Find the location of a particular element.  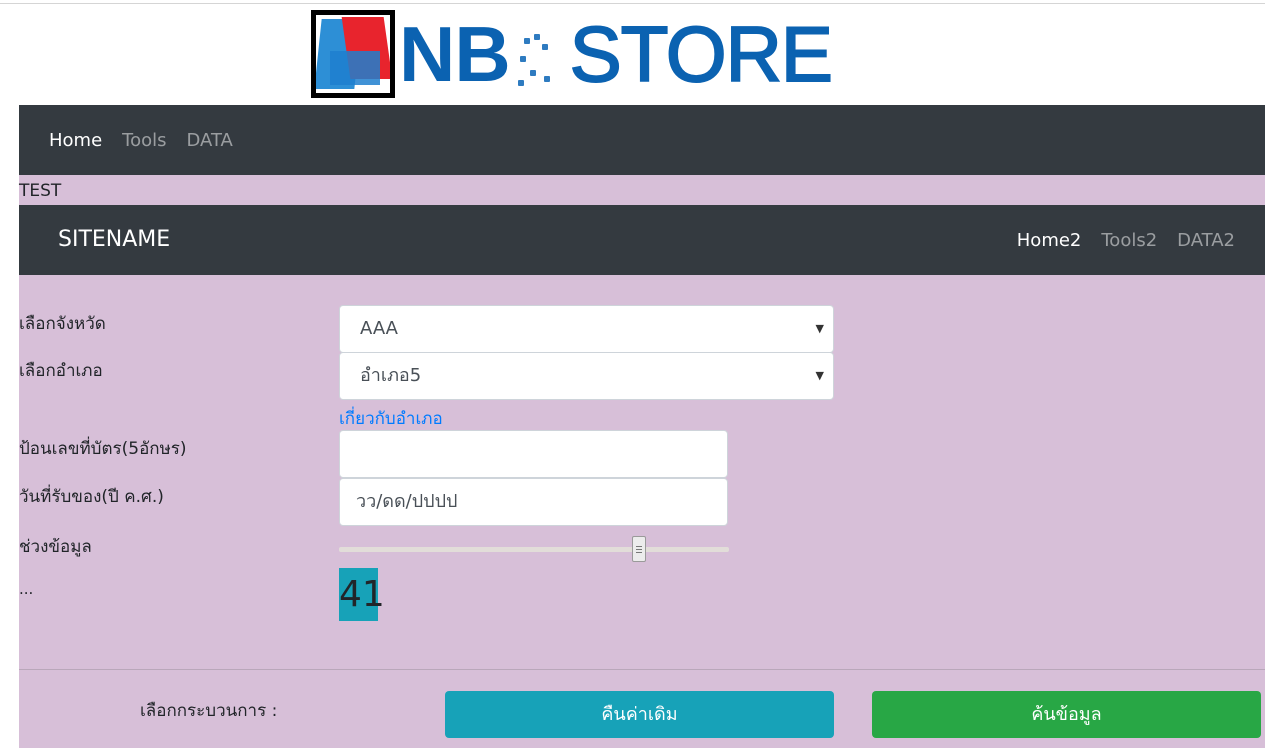

about-district-link: เกี่ยวกับอำเภอ is located at coordinates (391, 418).